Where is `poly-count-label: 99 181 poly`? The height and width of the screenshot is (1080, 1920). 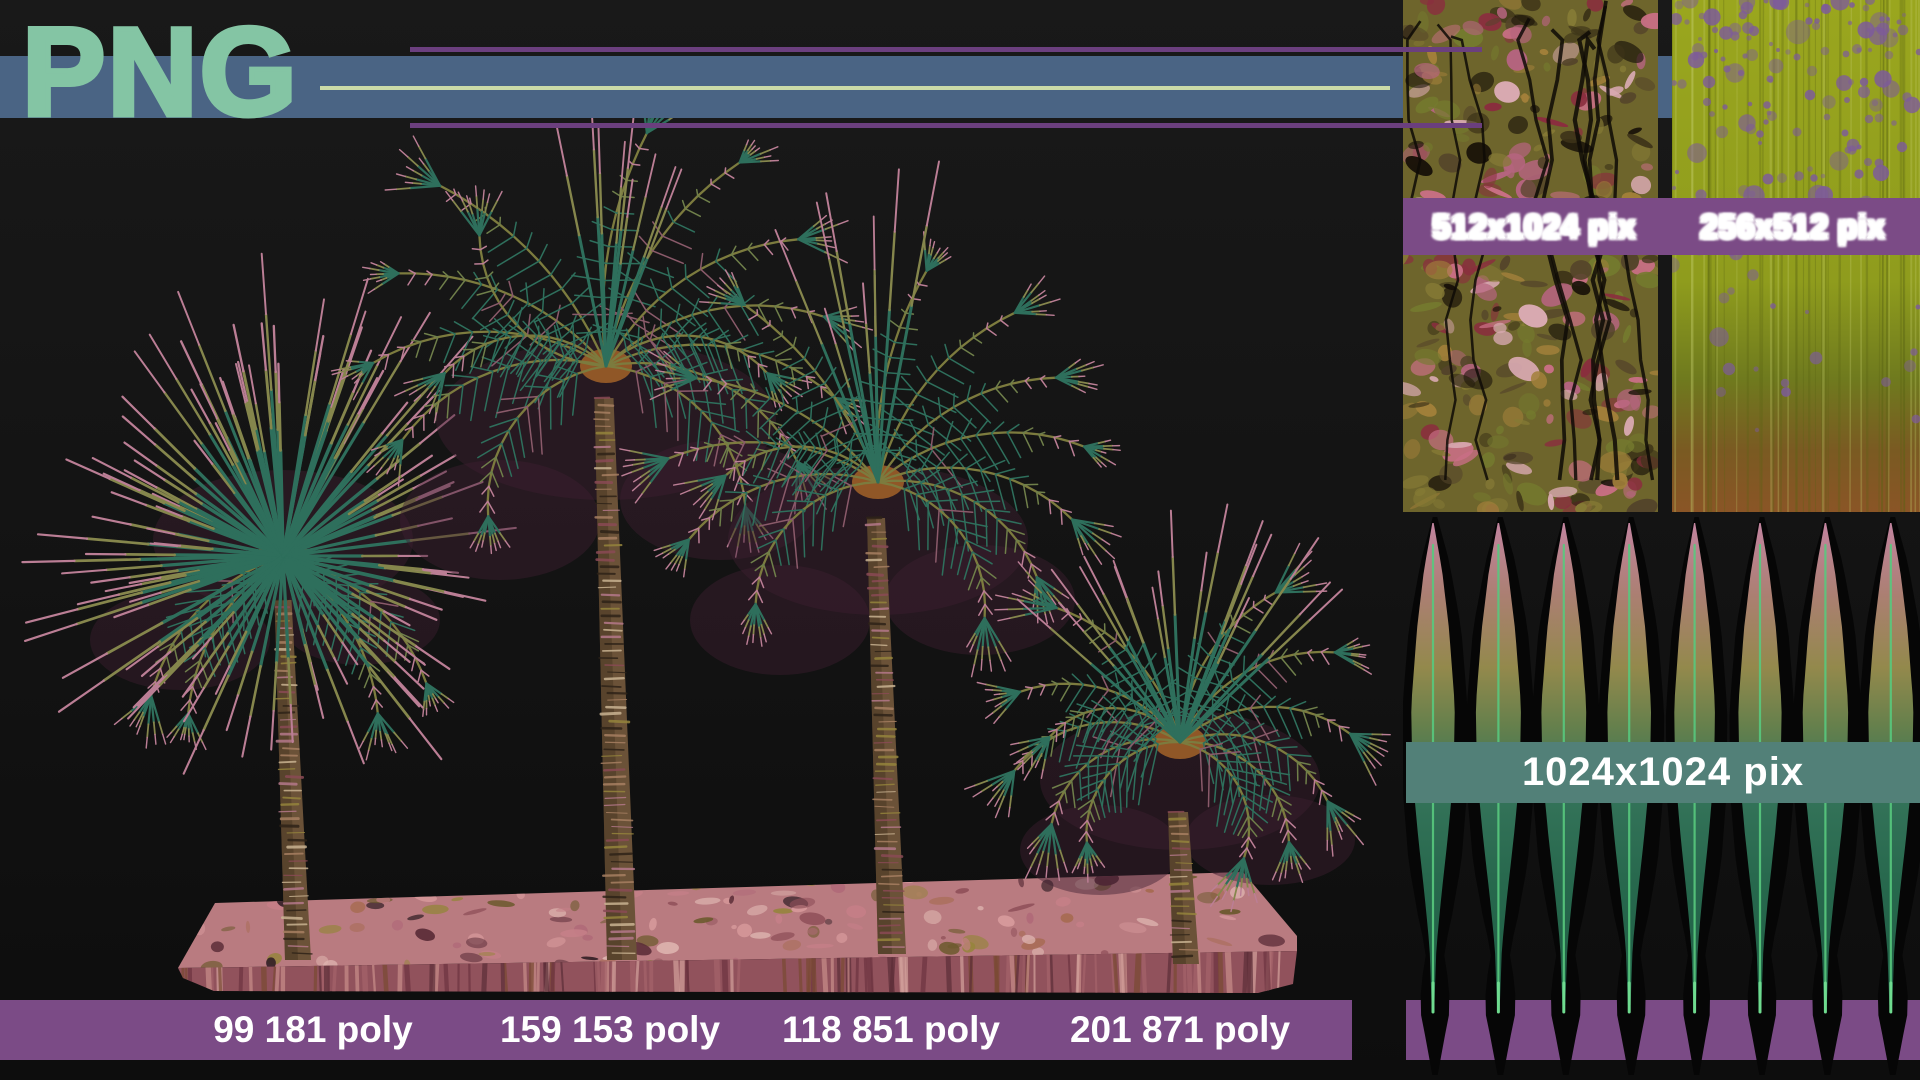
poly-count-label: 99 181 poly is located at coordinates (313, 1029).